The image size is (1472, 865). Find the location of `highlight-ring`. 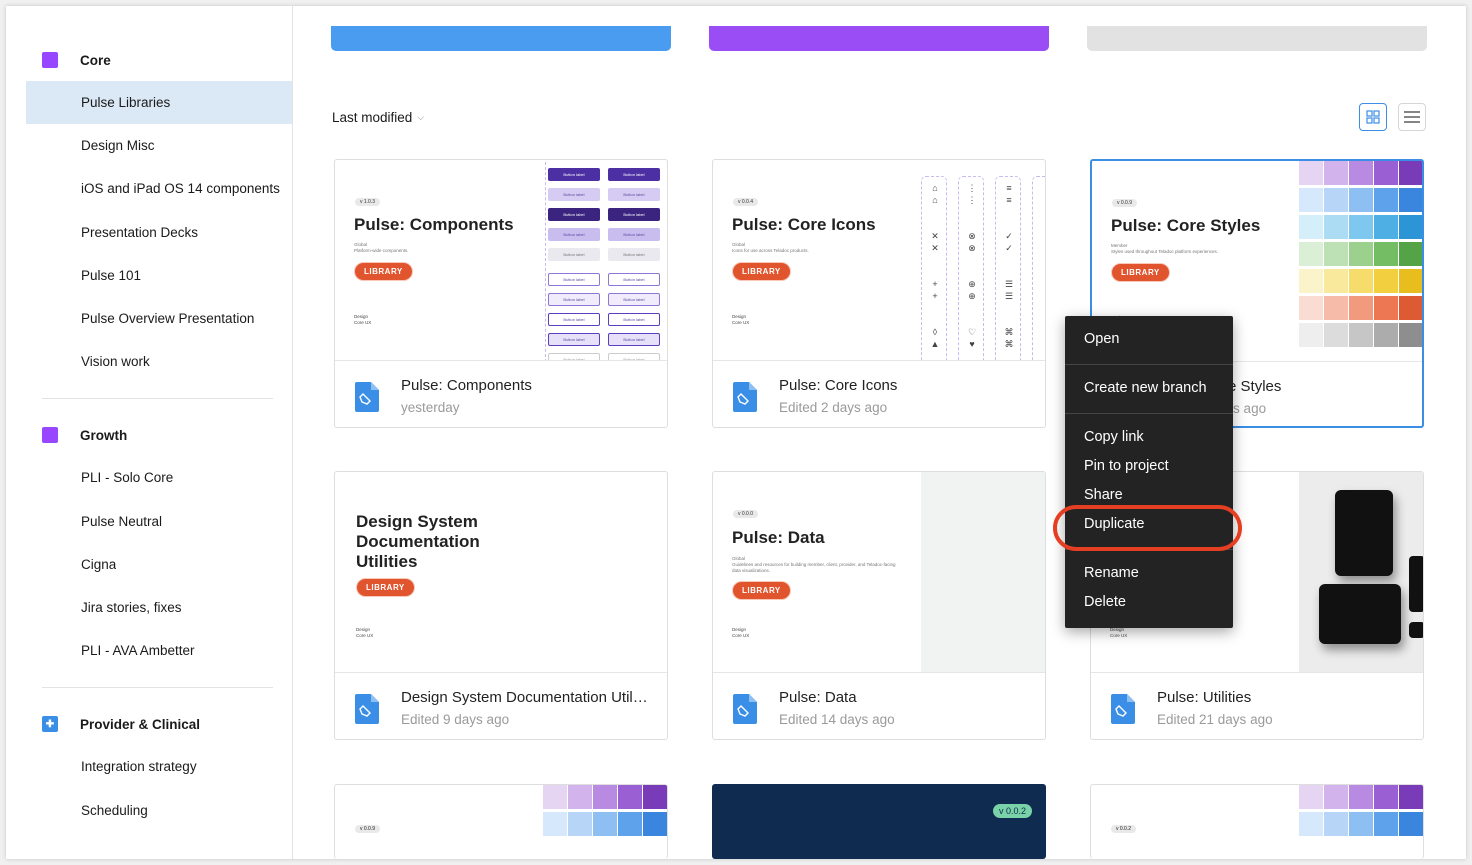

highlight-ring is located at coordinates (1147, 528).